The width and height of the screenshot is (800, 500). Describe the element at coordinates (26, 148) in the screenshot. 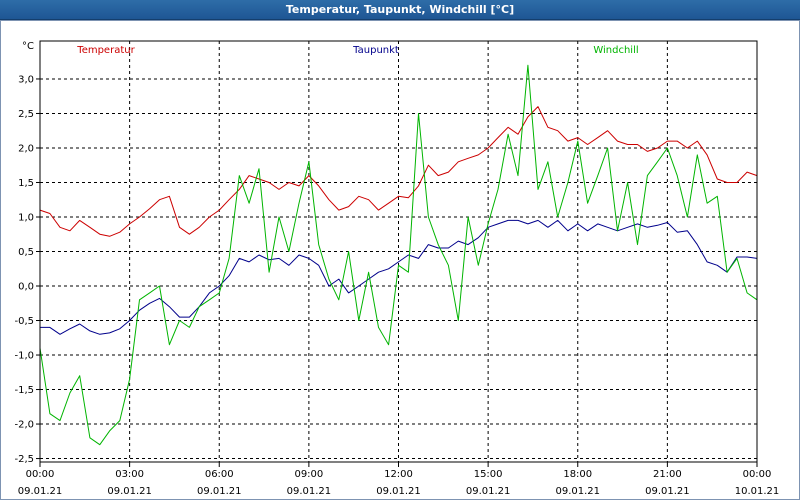

I see `y-tick-label: 2,0` at that location.